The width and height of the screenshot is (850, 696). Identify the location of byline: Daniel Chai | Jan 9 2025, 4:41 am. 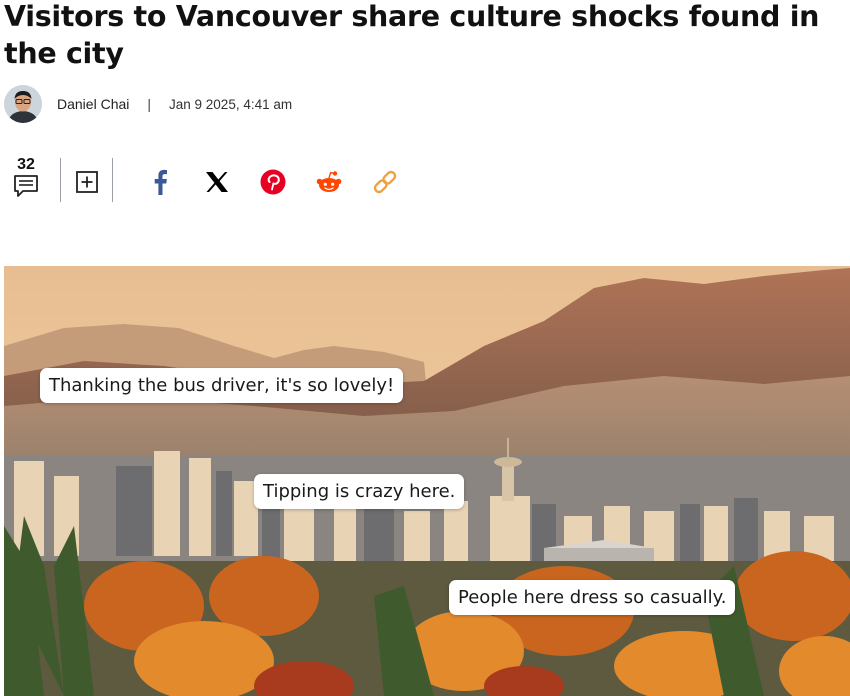
(148, 104).